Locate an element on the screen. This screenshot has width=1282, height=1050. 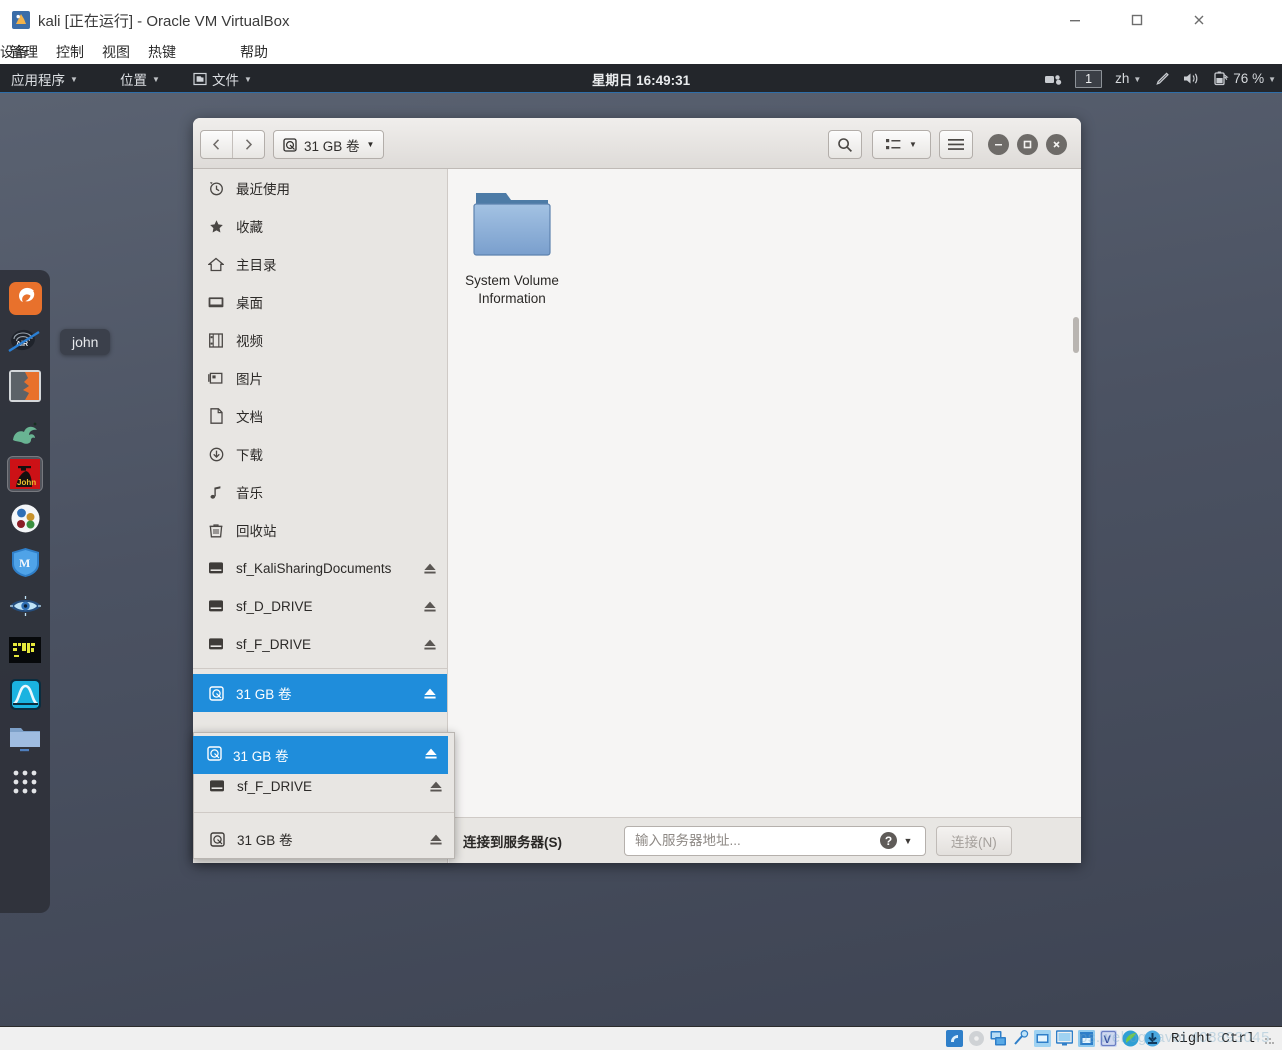
dock-item-maltego is located at coordinates (25, 606).